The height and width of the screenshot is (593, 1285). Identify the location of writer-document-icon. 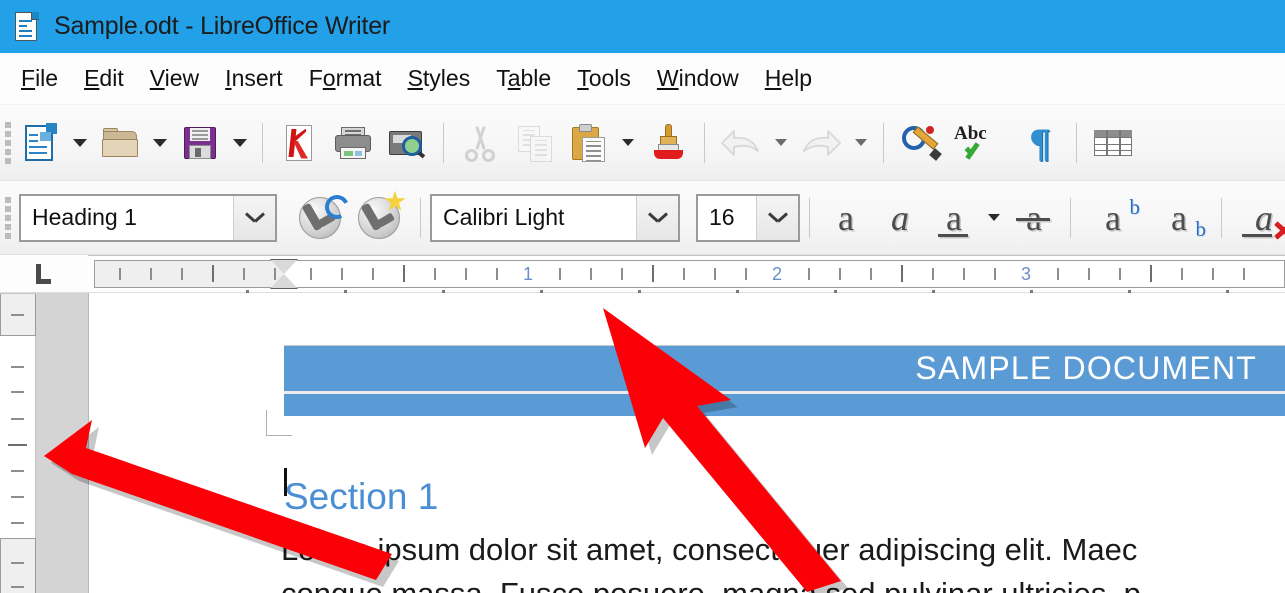
(27, 27).